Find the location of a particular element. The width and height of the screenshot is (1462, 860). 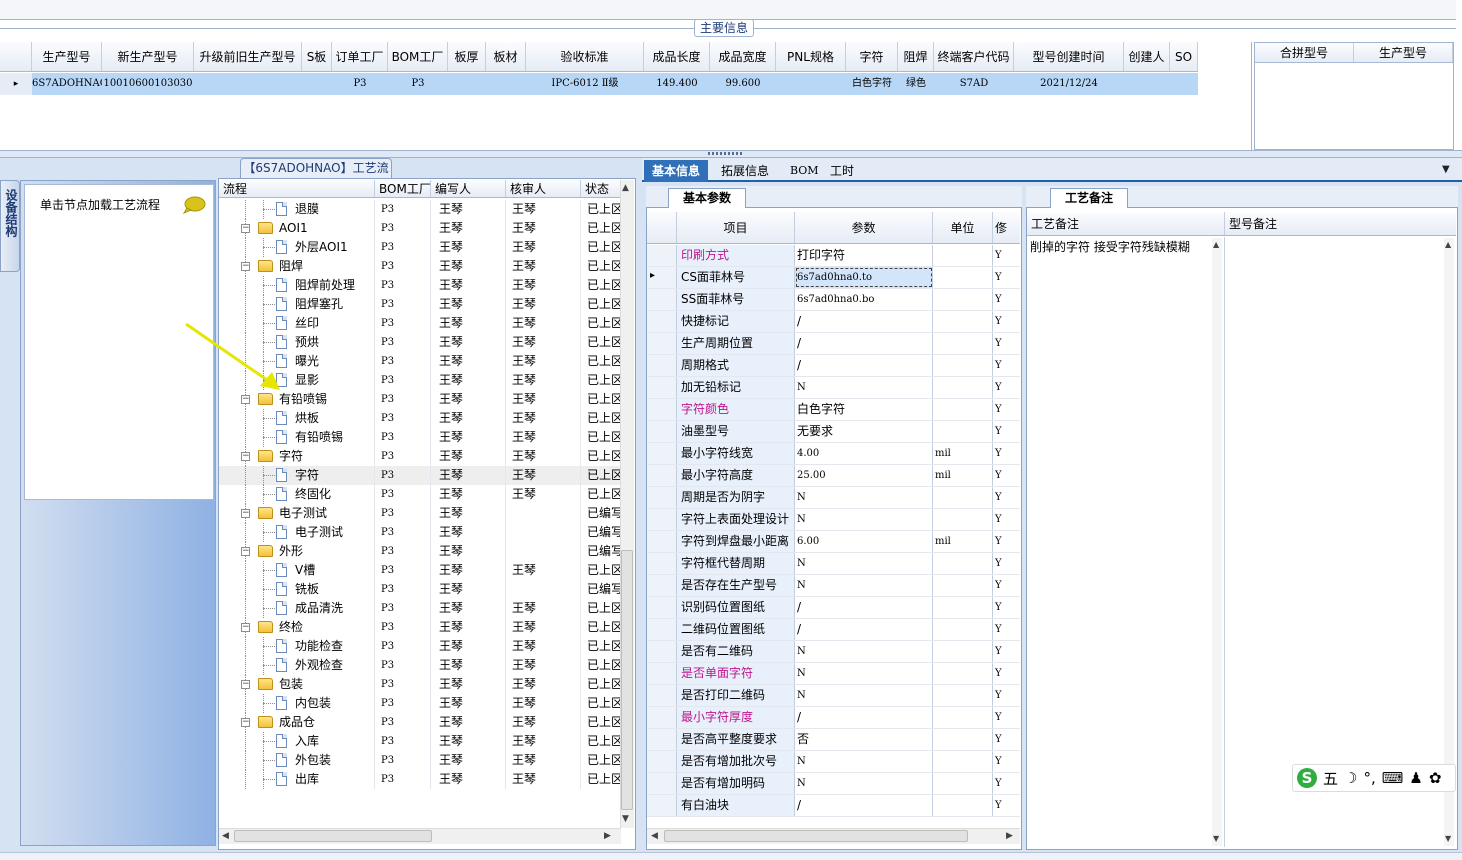

equipment-structure-tab: 设备结构 is located at coordinates (10, 226).